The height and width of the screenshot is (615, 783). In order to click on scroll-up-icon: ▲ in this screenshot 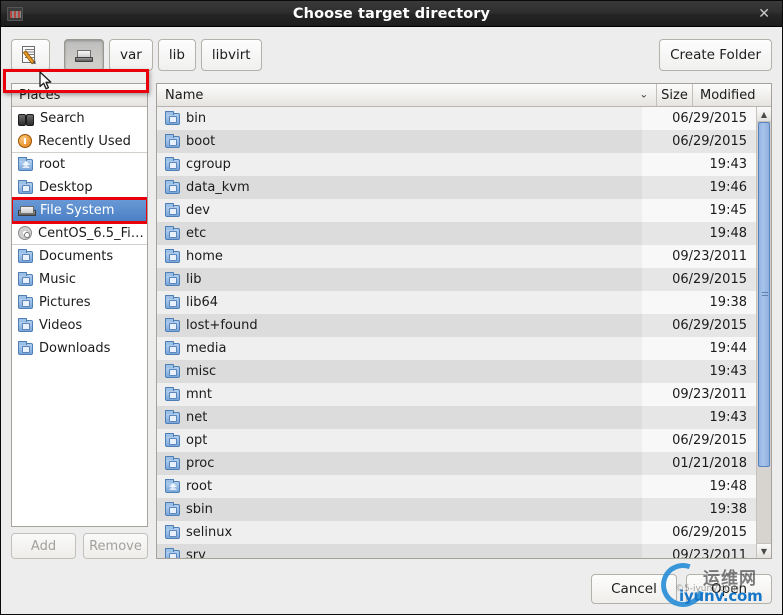, I will do `click(764, 114)`.